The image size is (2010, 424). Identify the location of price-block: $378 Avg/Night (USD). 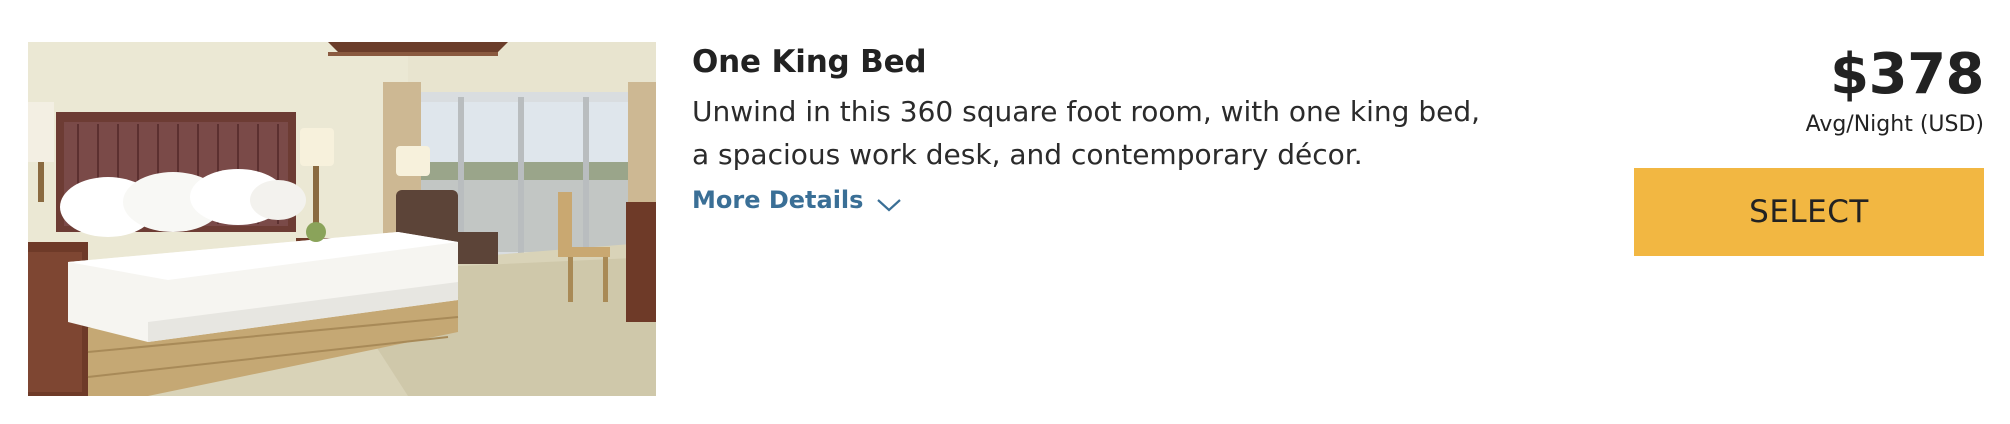
(1774, 90).